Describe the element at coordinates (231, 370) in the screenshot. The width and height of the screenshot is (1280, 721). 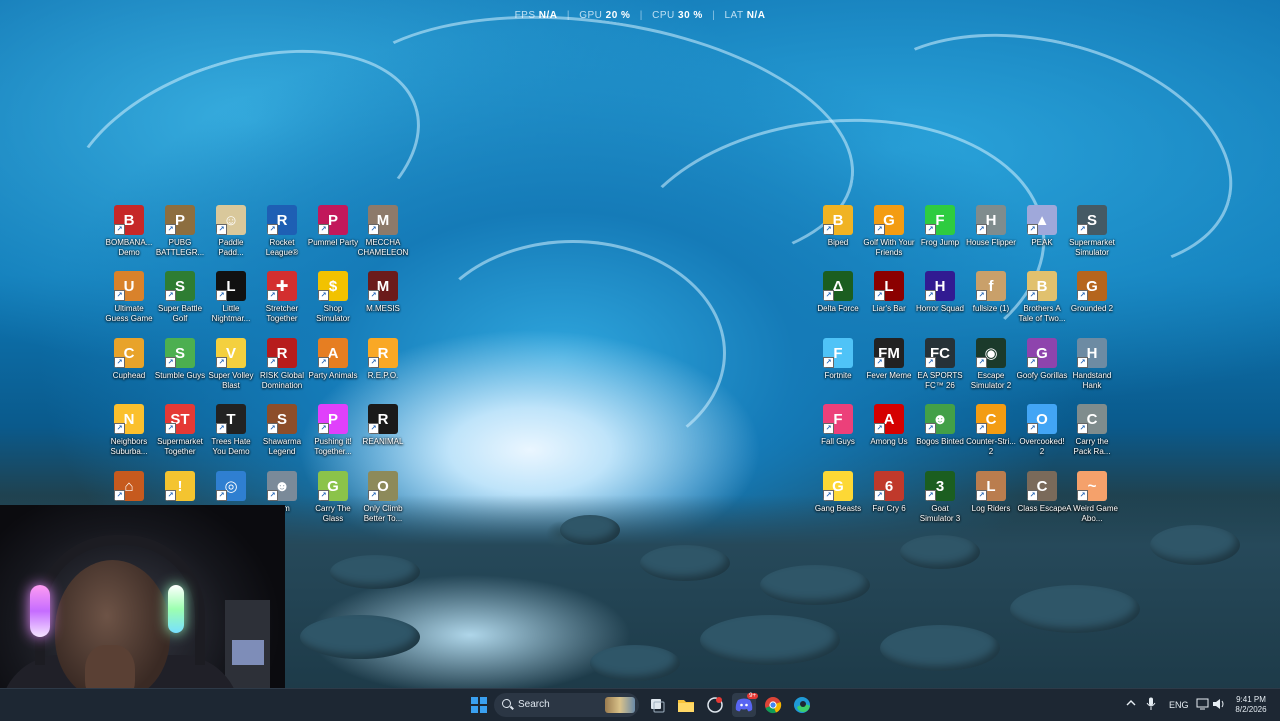
I see `desktop-icon: V ↗ Super Volley Blast` at that location.